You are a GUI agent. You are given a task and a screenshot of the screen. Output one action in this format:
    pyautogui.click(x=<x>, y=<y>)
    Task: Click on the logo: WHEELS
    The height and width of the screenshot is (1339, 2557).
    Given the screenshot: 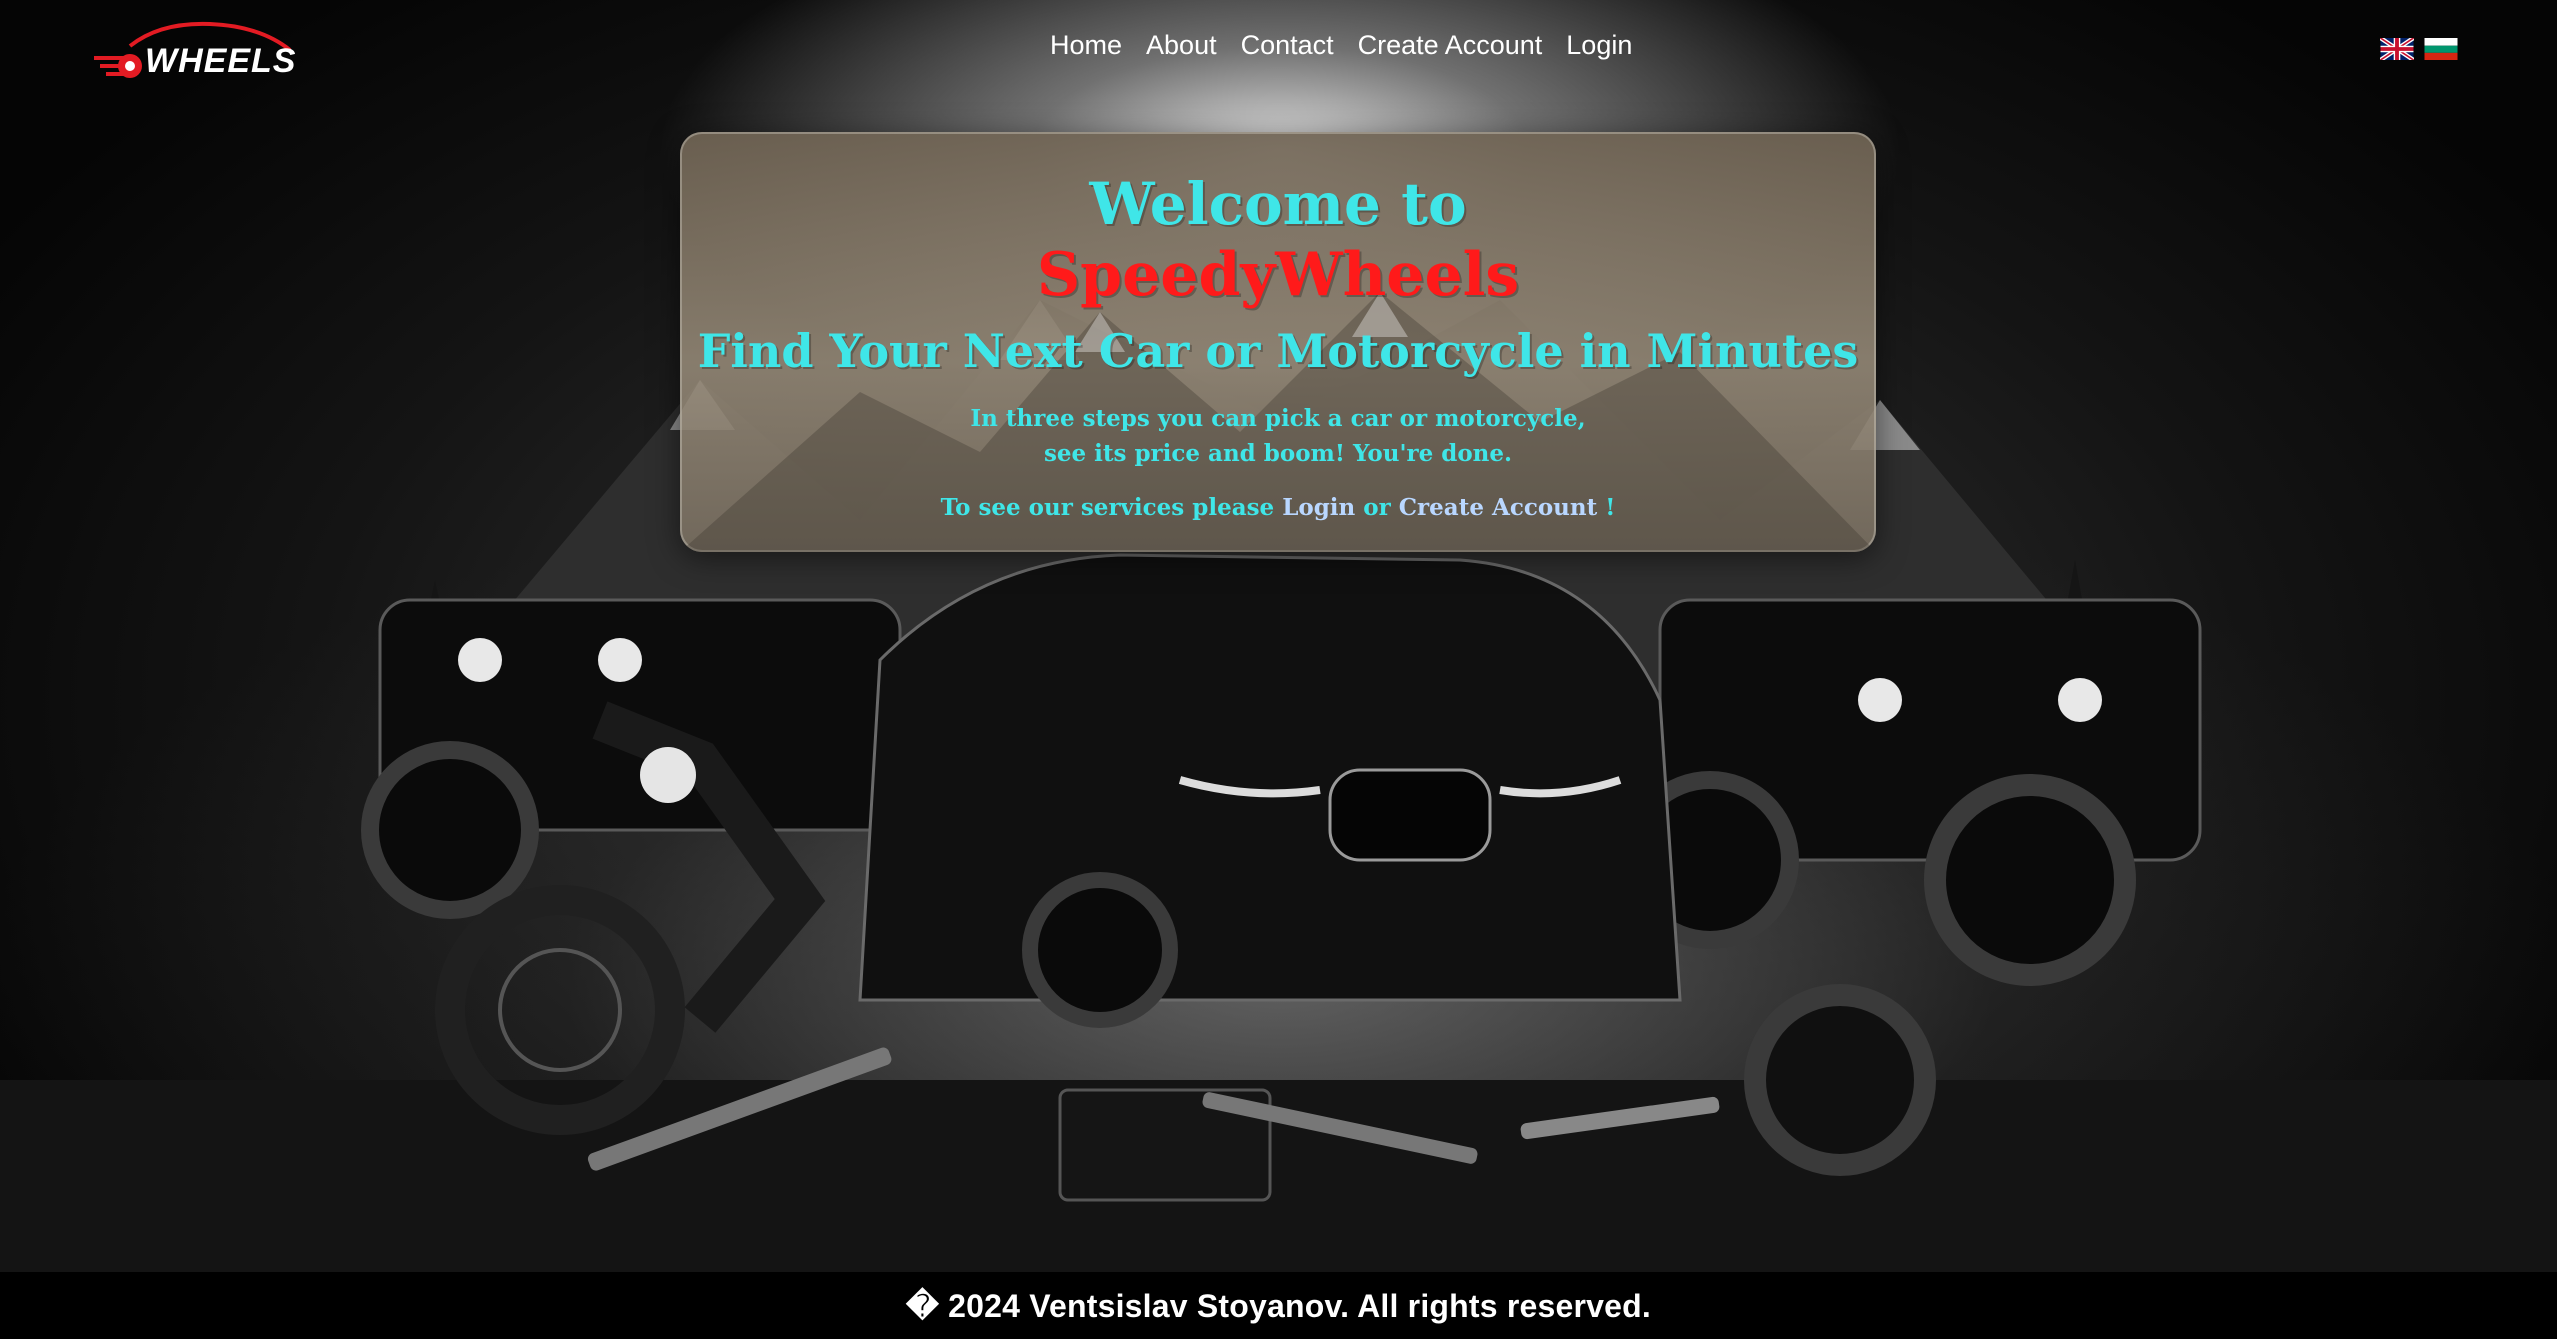 What is the action you would take?
    pyautogui.click(x=202, y=53)
    